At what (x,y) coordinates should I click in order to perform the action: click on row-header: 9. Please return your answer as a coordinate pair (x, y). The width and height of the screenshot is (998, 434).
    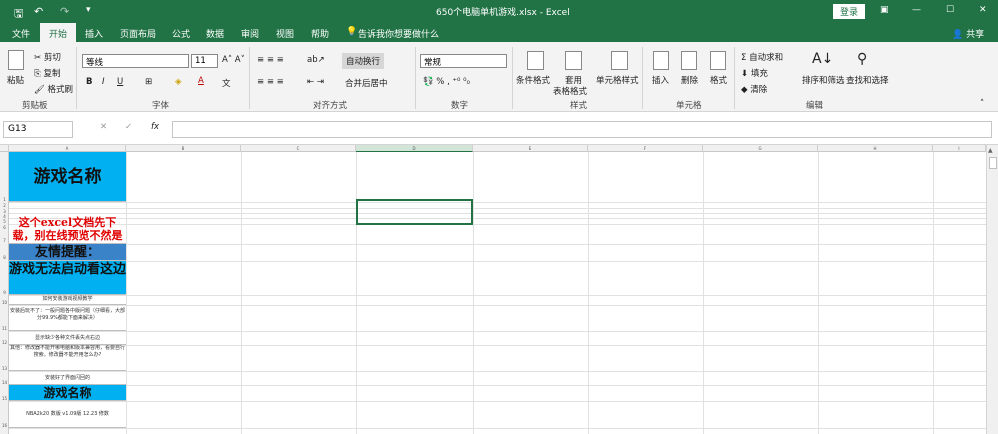
    Looking at the image, I should click on (4, 292).